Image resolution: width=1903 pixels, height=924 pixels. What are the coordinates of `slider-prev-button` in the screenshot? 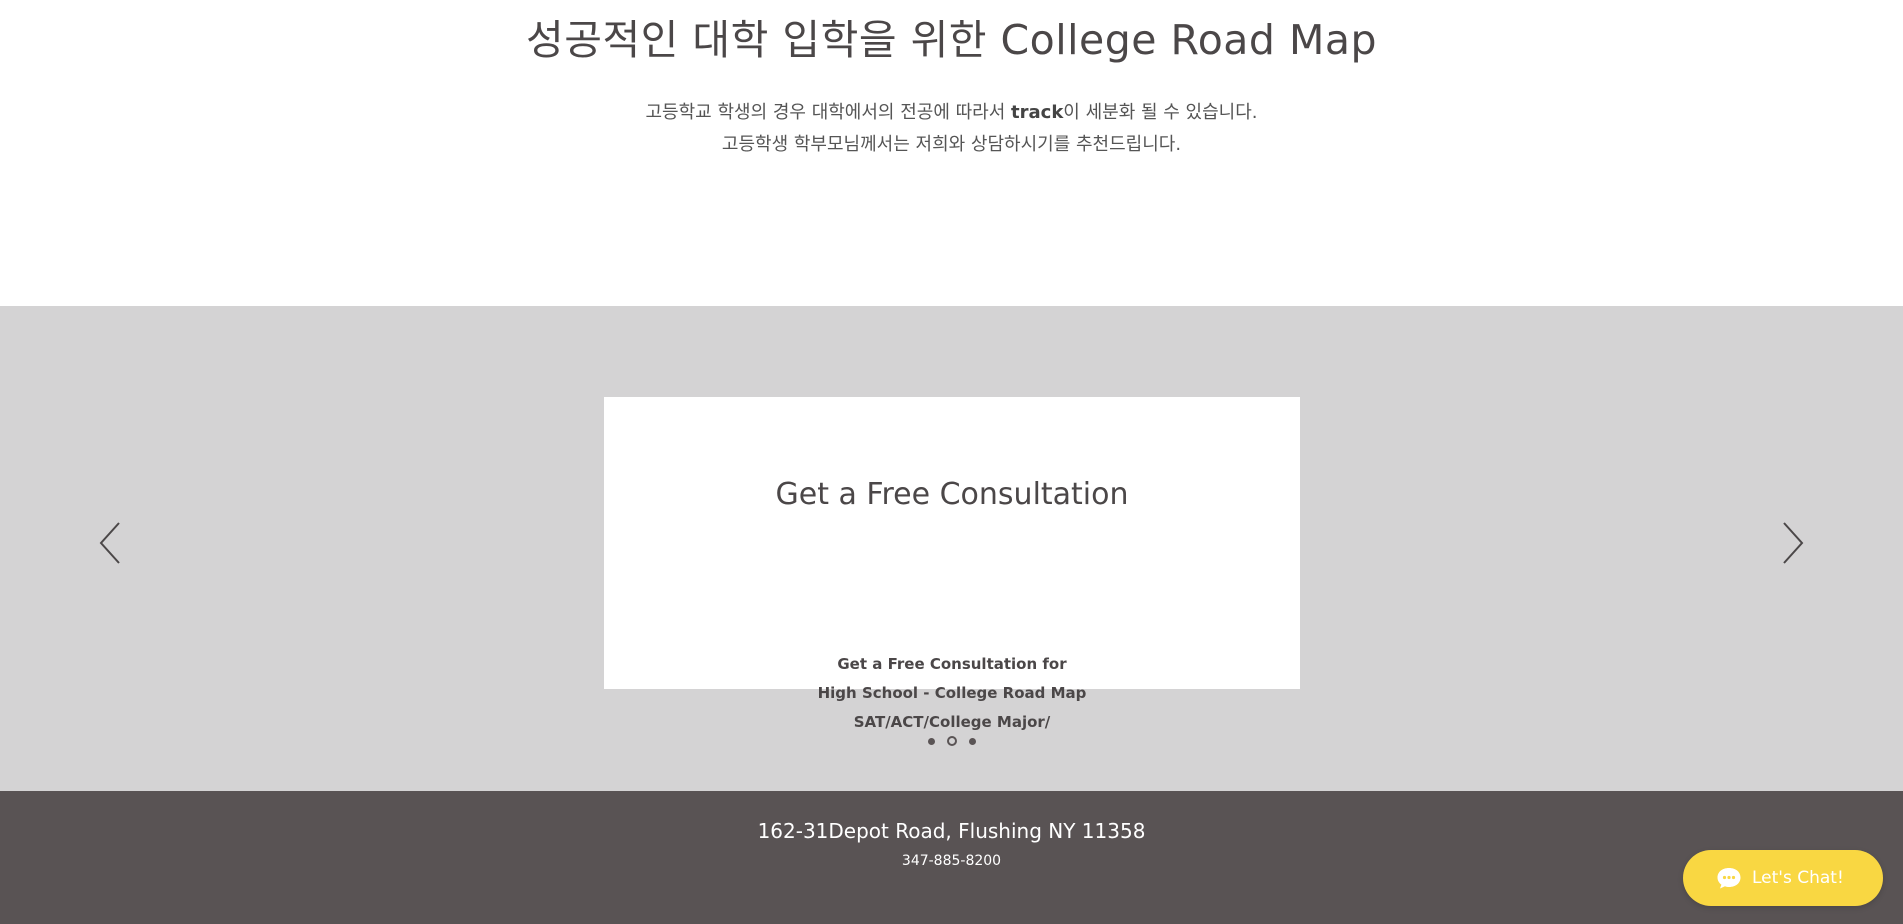 It's located at (110, 543).